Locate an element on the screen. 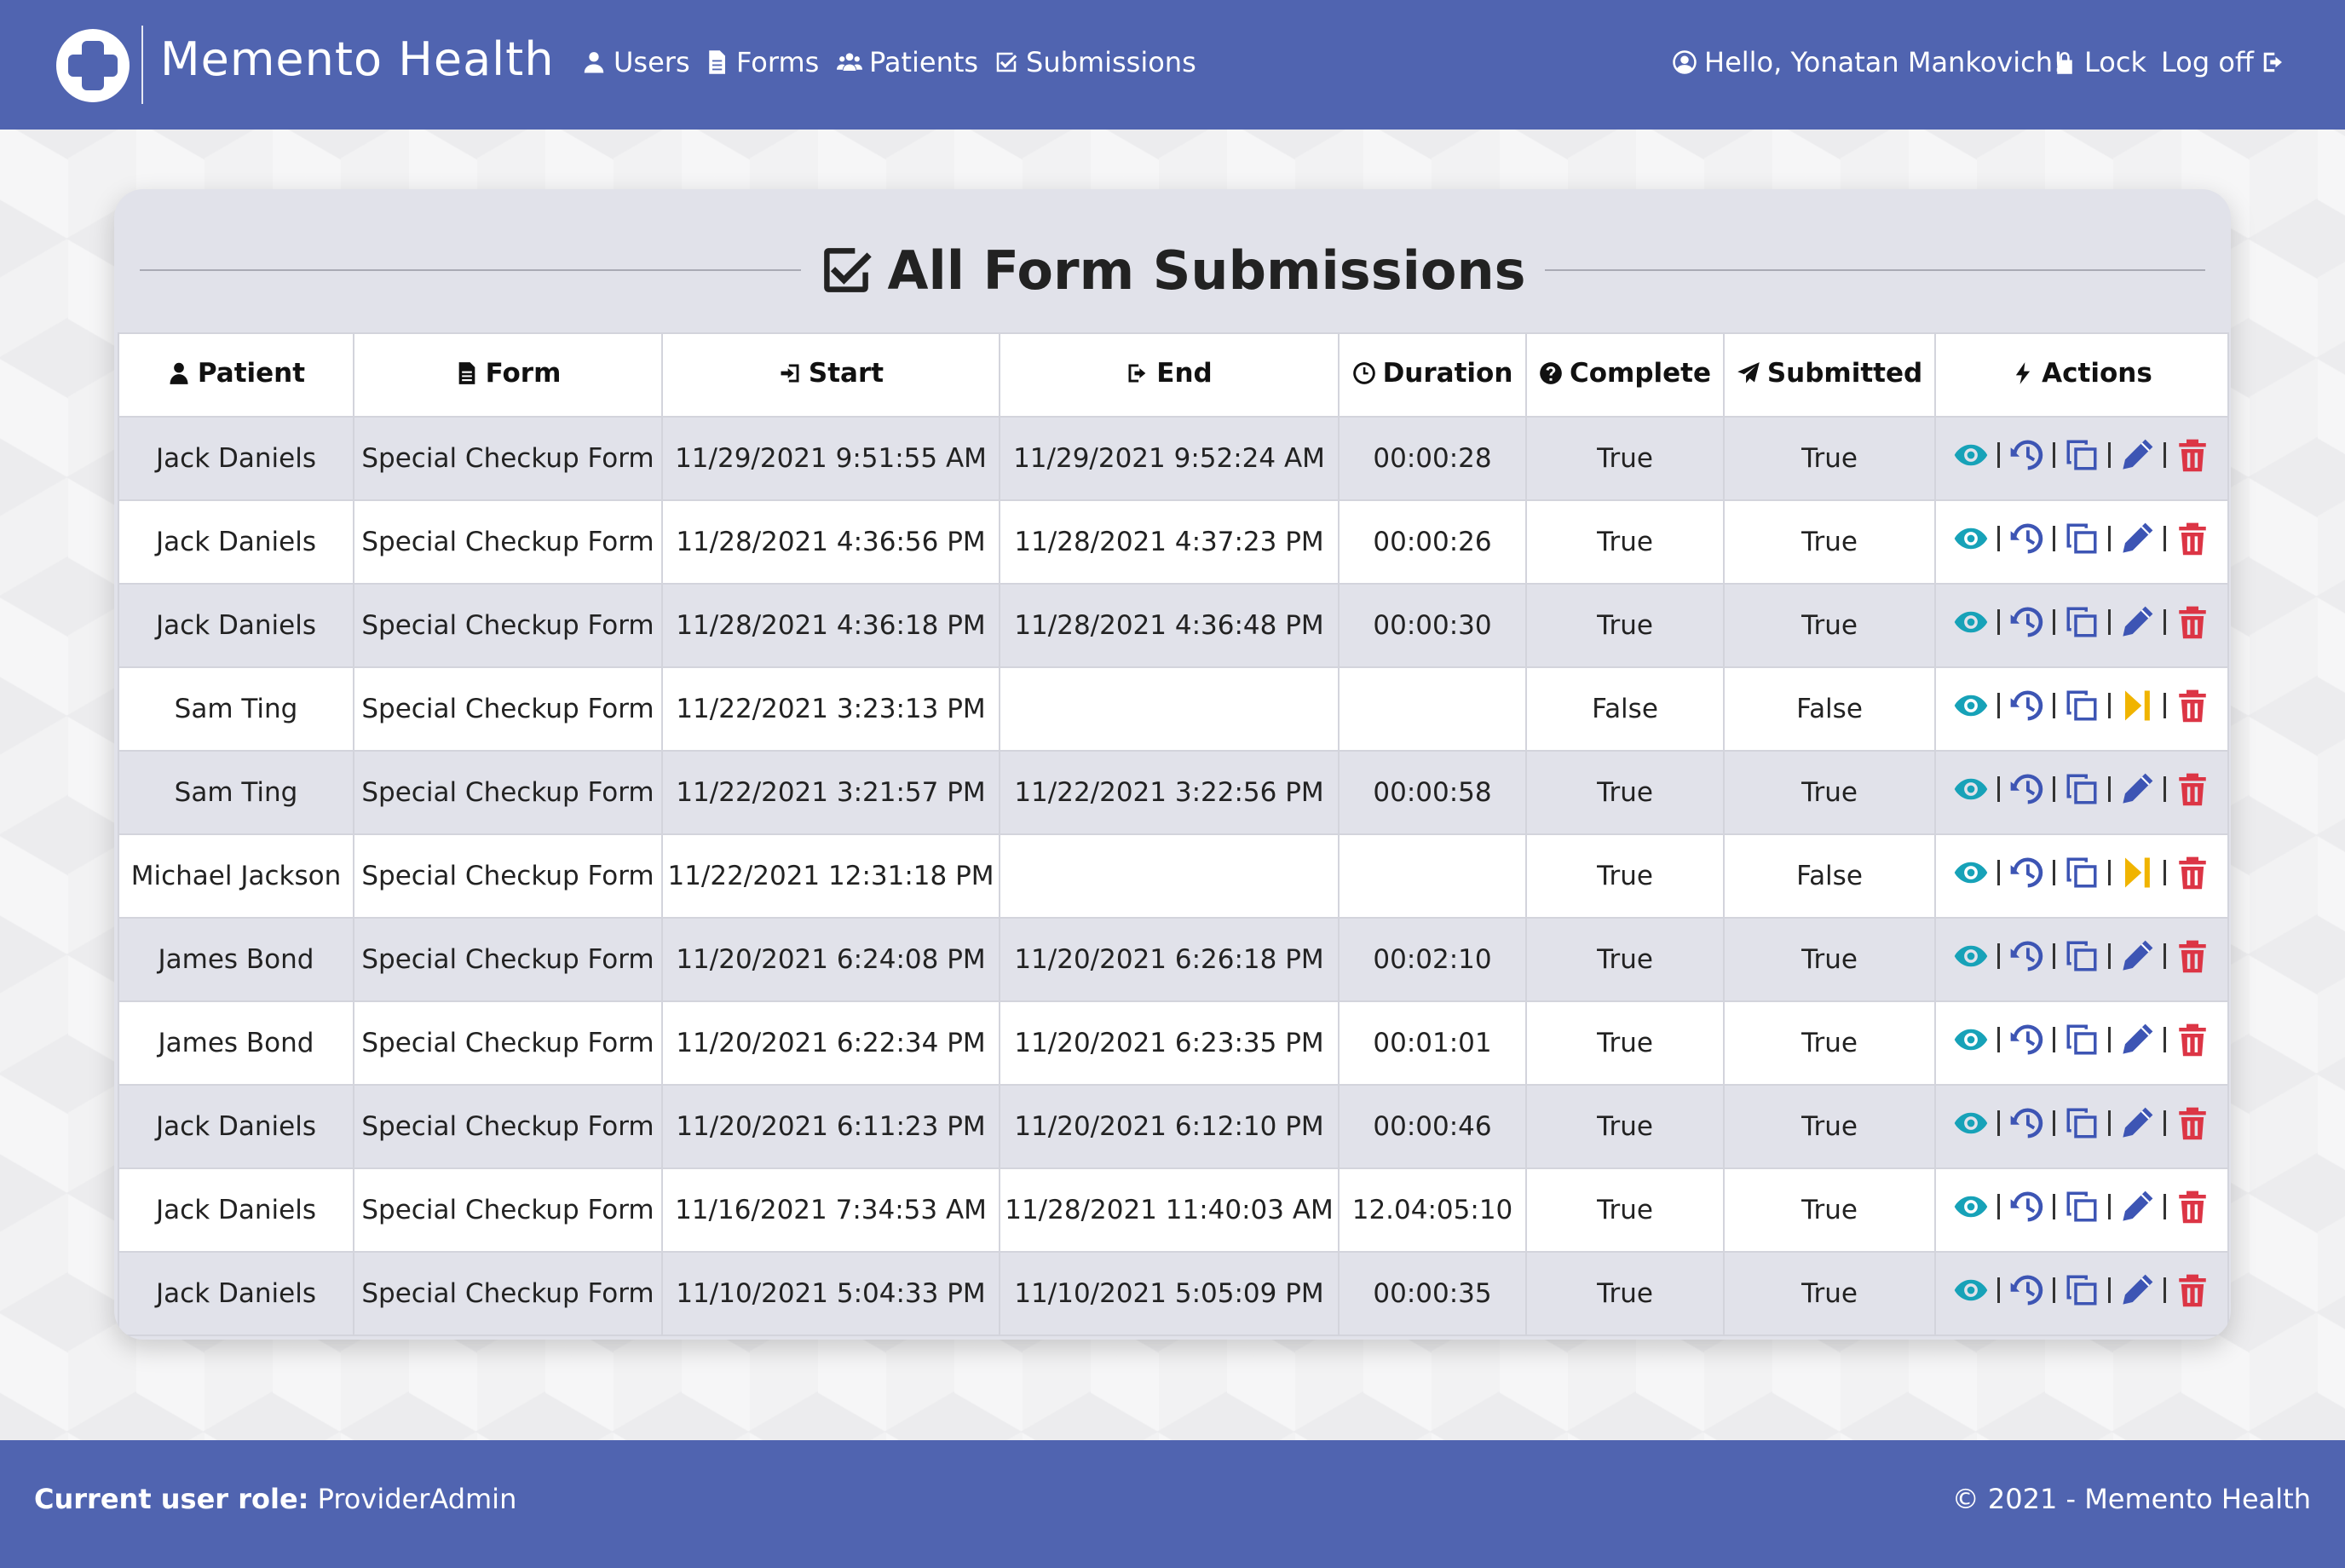 Image resolution: width=2345 pixels, height=1568 pixels. cell-start: 11/22/2021 3:23:13 PM is located at coordinates (830, 709).